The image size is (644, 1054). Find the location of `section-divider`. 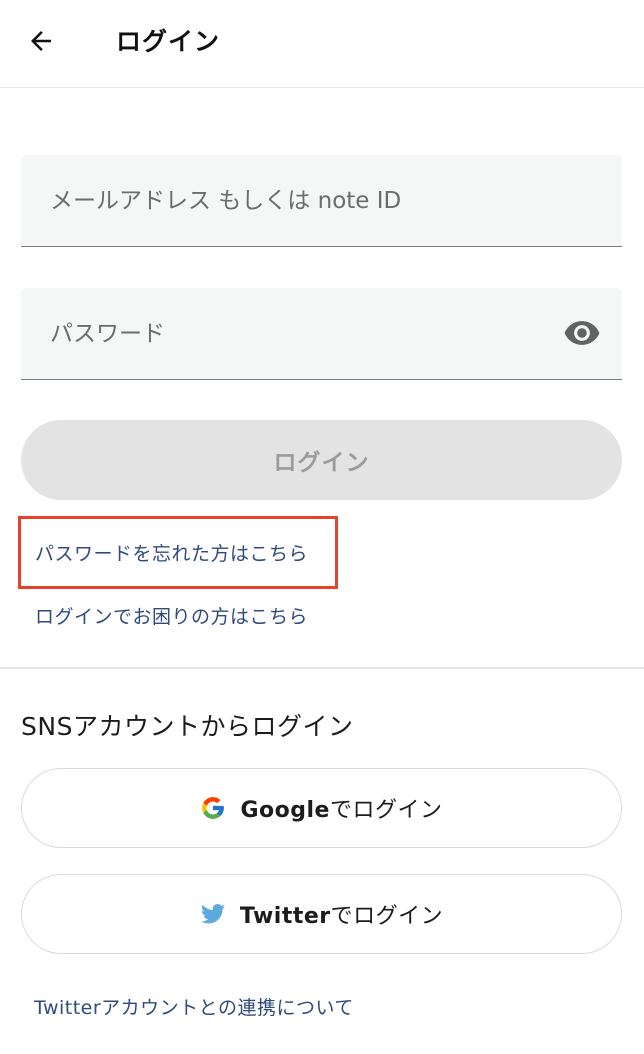

section-divider is located at coordinates (322, 668).